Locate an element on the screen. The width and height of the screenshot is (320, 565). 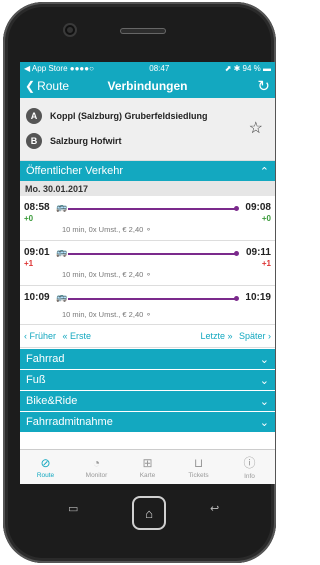
departure-time: 08:58 is located at coordinates (37, 207).